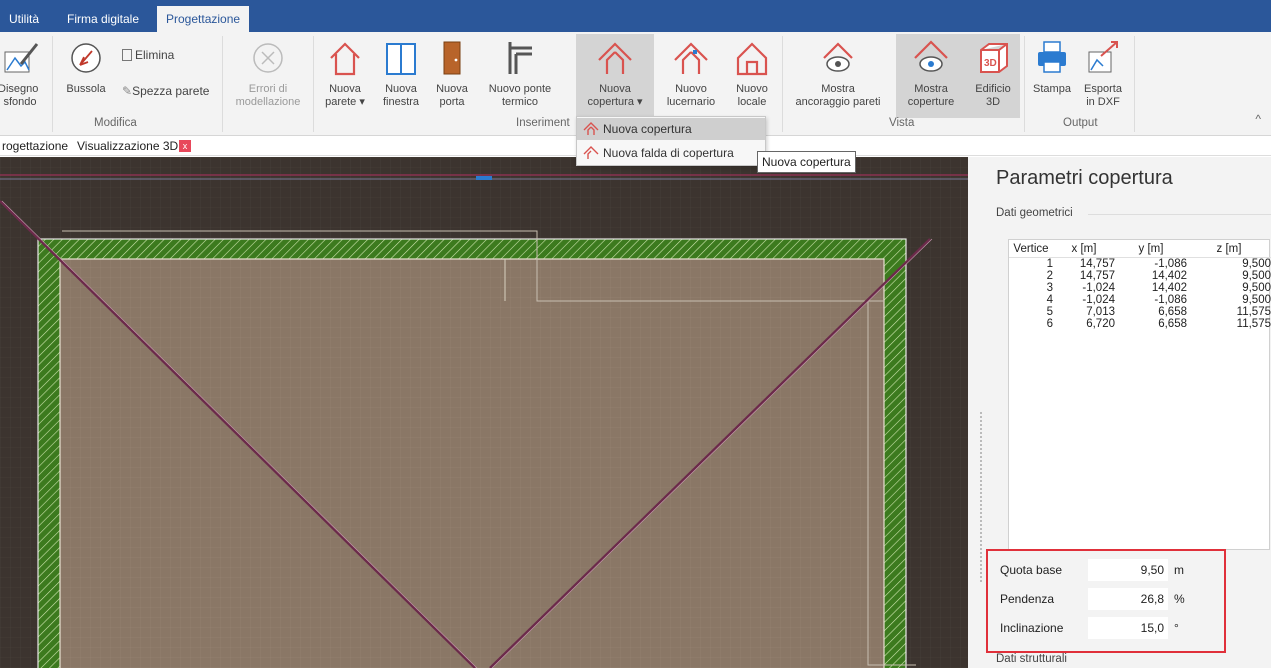 This screenshot has height=668, width=1271. What do you see at coordinates (1052, 76) in the screenshot?
I see `stampa-button: Stampa` at bounding box center [1052, 76].